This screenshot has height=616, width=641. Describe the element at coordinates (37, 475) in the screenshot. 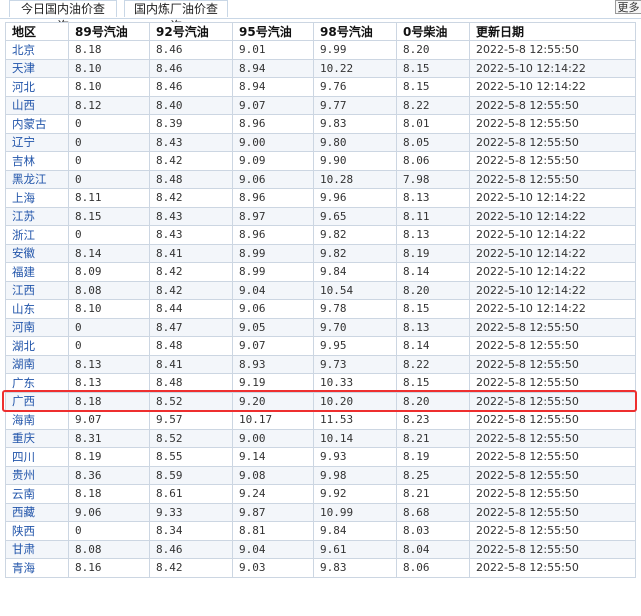

I see `region-cell: 贵州` at that location.